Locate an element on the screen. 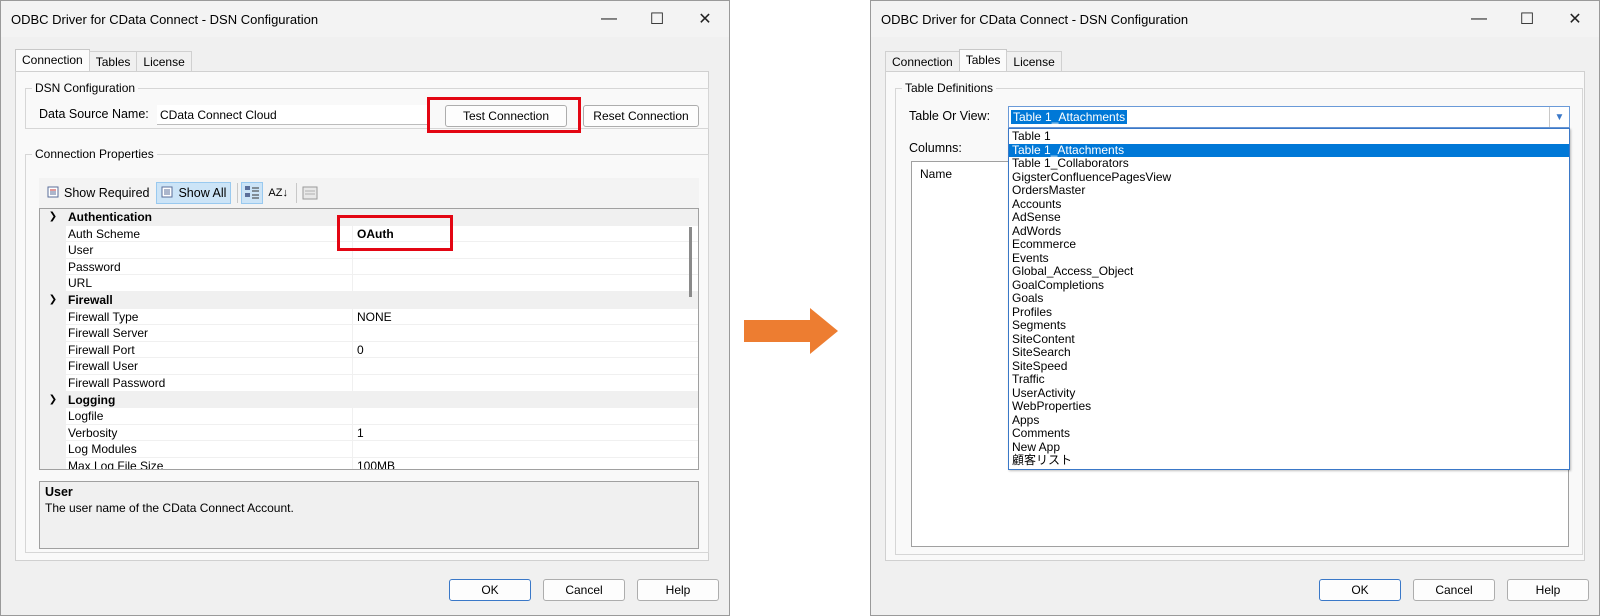 The height and width of the screenshot is (616, 1600). alphabetical-sort-icon: AZ↓ is located at coordinates (278, 193).